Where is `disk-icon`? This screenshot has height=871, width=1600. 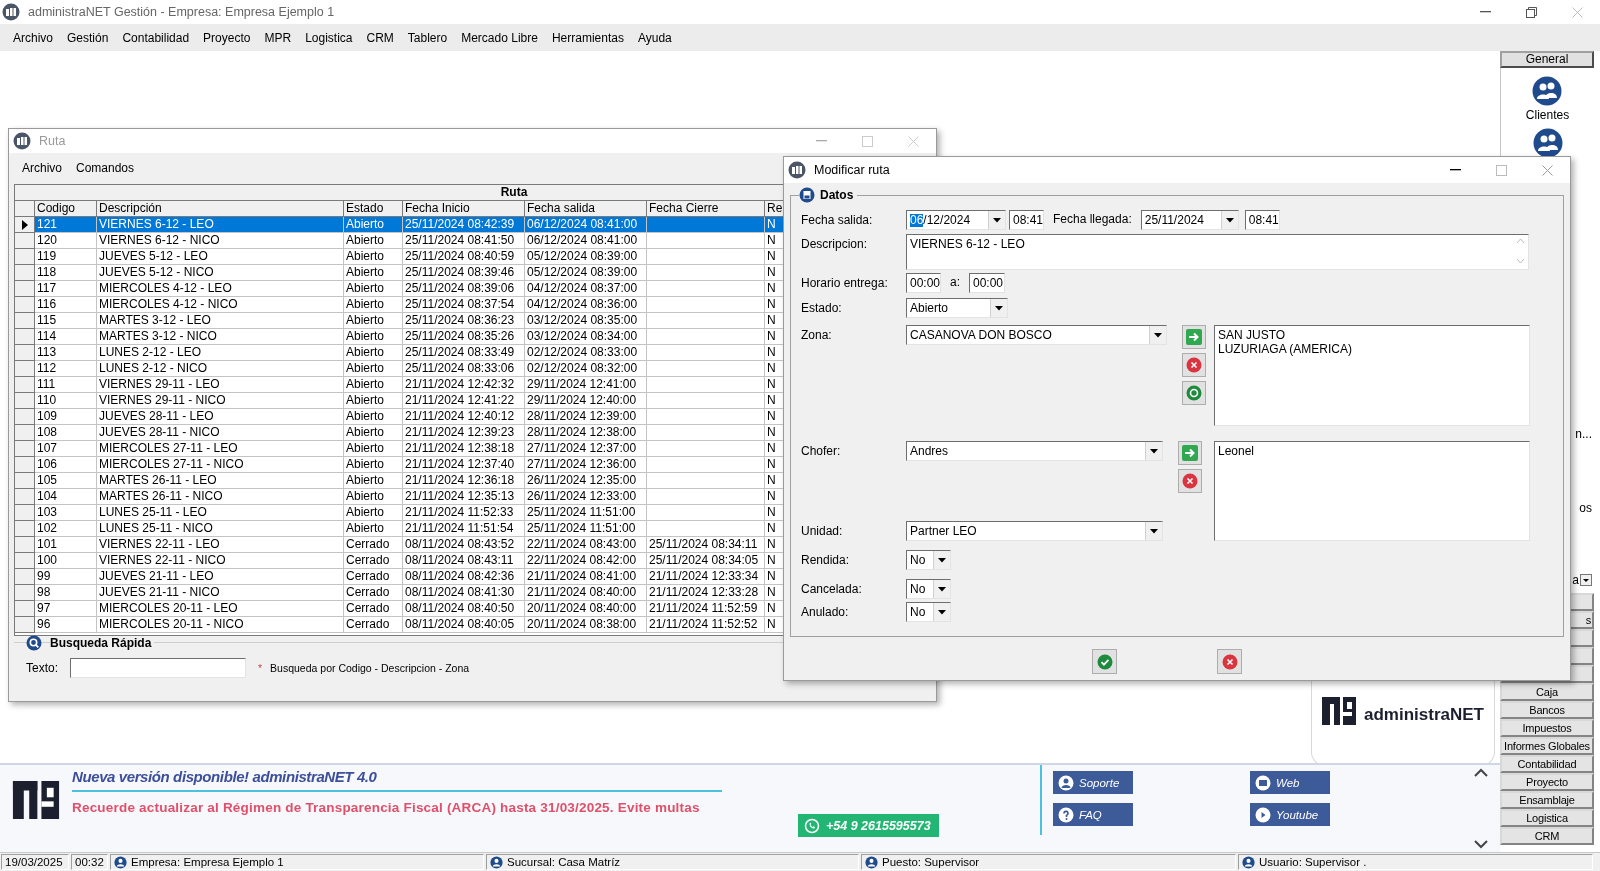 disk-icon is located at coordinates (807, 195).